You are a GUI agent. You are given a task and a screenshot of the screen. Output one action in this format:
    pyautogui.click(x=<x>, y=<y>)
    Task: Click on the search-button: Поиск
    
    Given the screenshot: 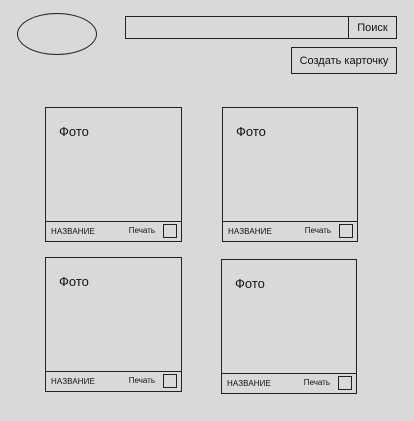 What is the action you would take?
    pyautogui.click(x=372, y=27)
    